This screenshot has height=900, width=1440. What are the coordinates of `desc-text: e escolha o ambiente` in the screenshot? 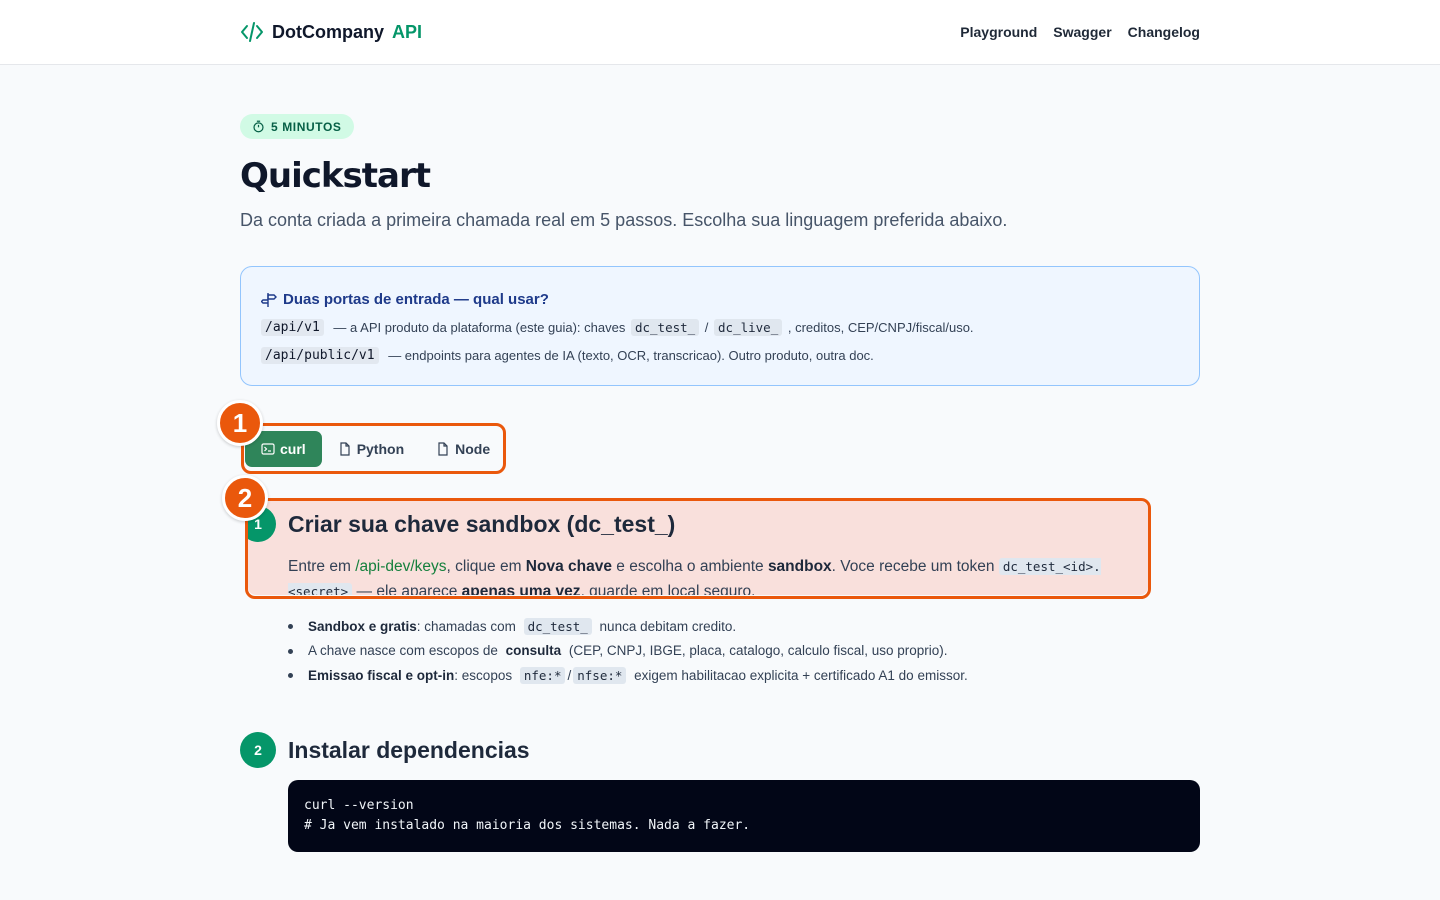 It's located at (689, 566).